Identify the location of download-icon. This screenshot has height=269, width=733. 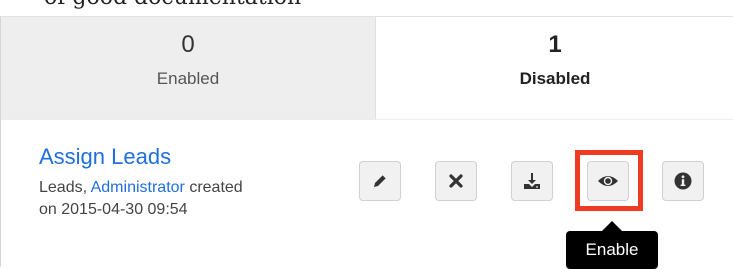
(532, 181).